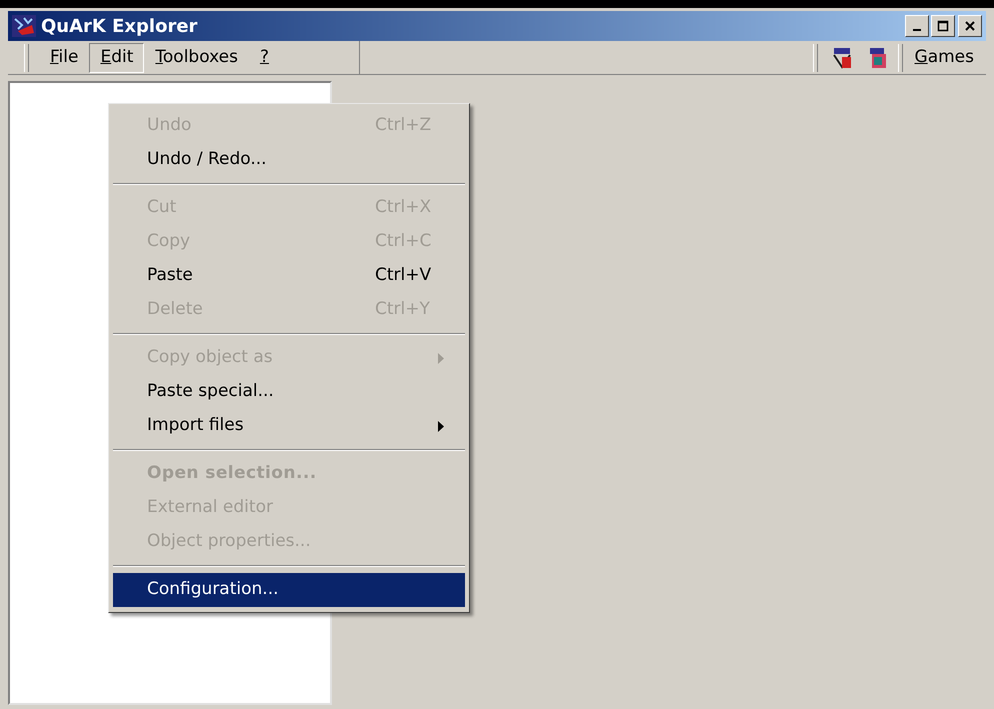 This screenshot has width=994, height=709. I want to click on menu-bar-item: File, so click(64, 57).